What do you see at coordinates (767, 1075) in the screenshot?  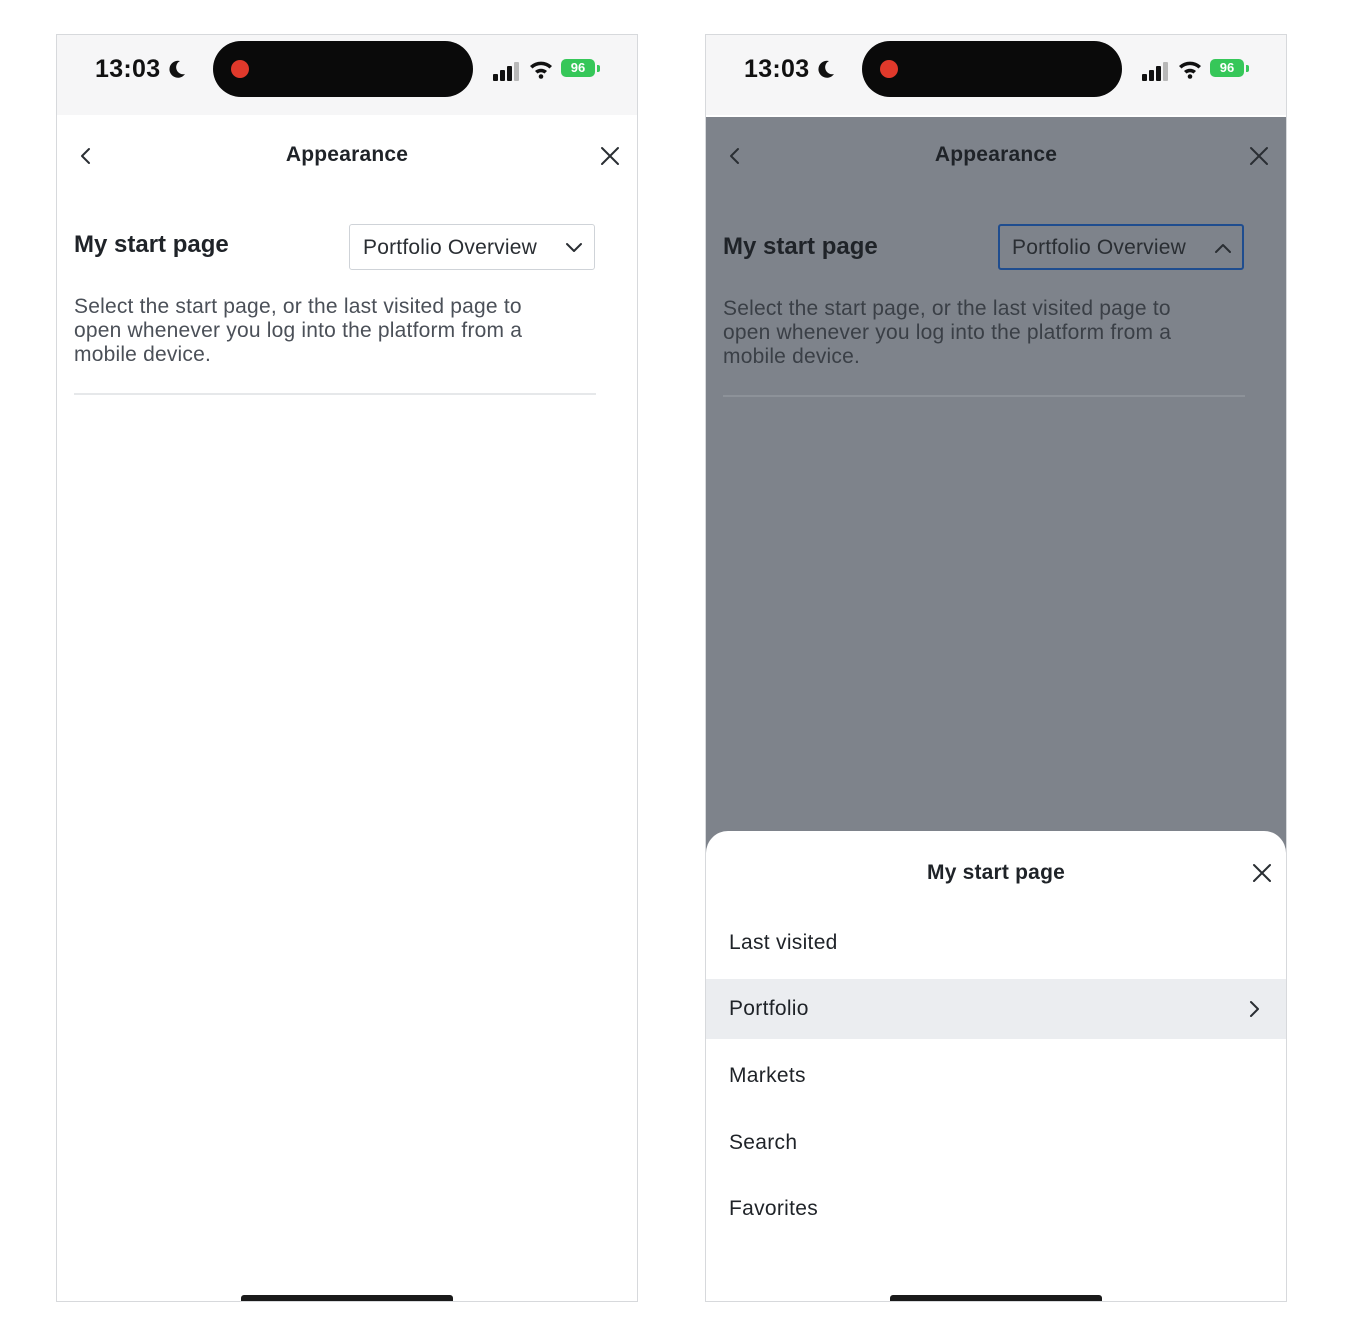 I see `option-label: Markets` at bounding box center [767, 1075].